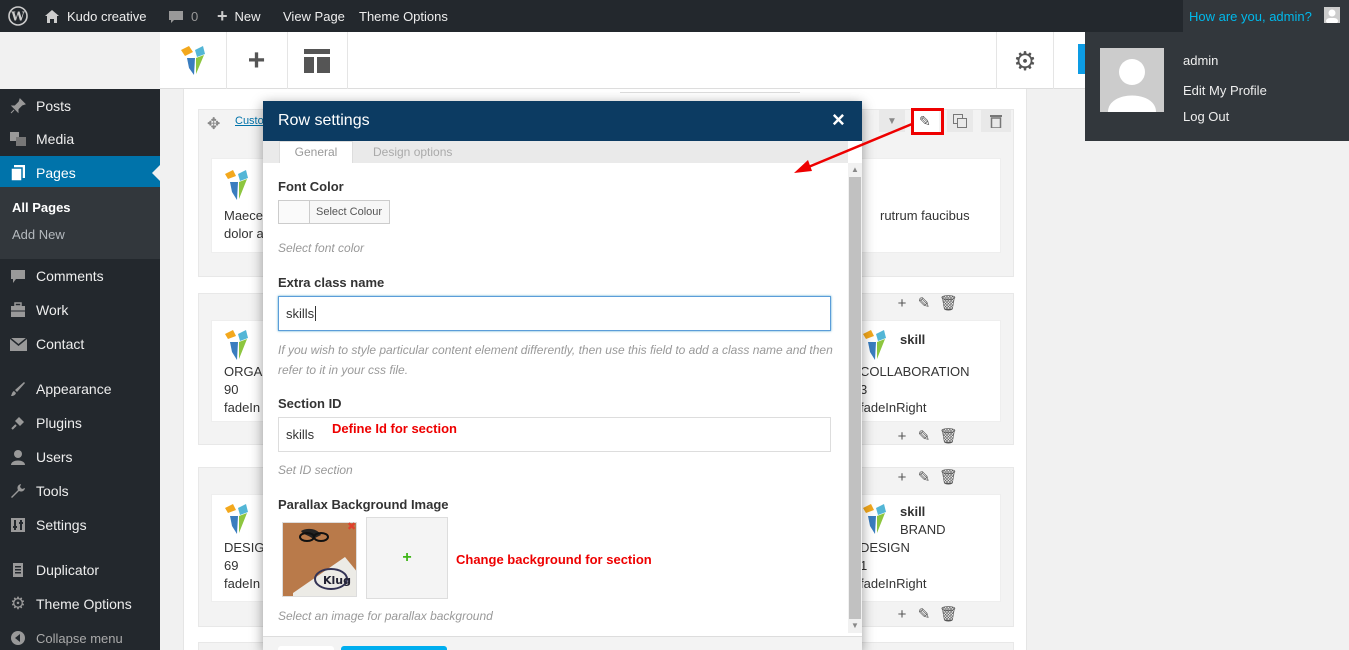 Image resolution: width=1349 pixels, height=650 pixels. Describe the element at coordinates (80, 457) in the screenshot. I see `sidebar-item-users: Users` at that location.